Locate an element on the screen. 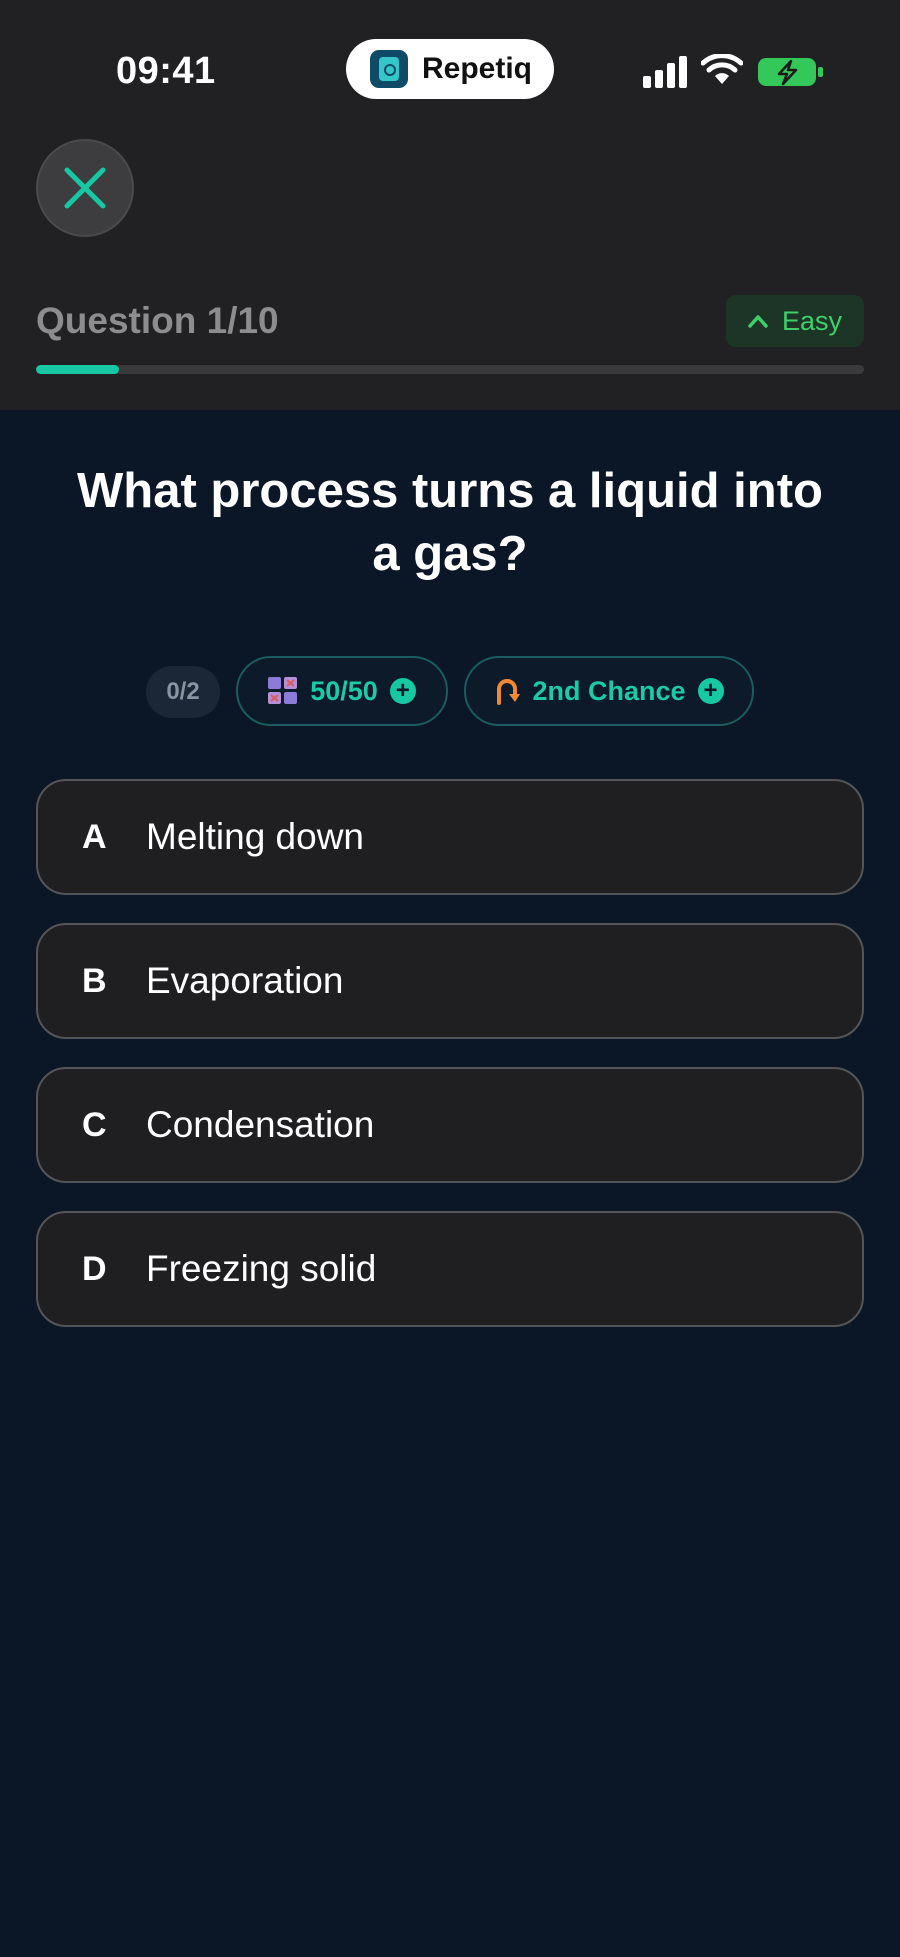 The image size is (900, 1957). wifi-icon is located at coordinates (722, 69).